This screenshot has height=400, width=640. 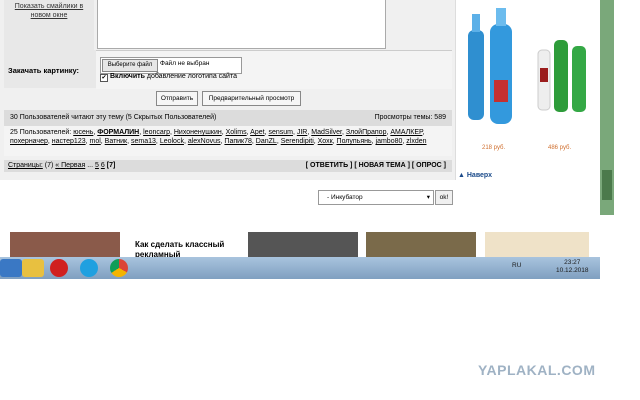 I want to click on language-indicator: RU, so click(x=516, y=265).